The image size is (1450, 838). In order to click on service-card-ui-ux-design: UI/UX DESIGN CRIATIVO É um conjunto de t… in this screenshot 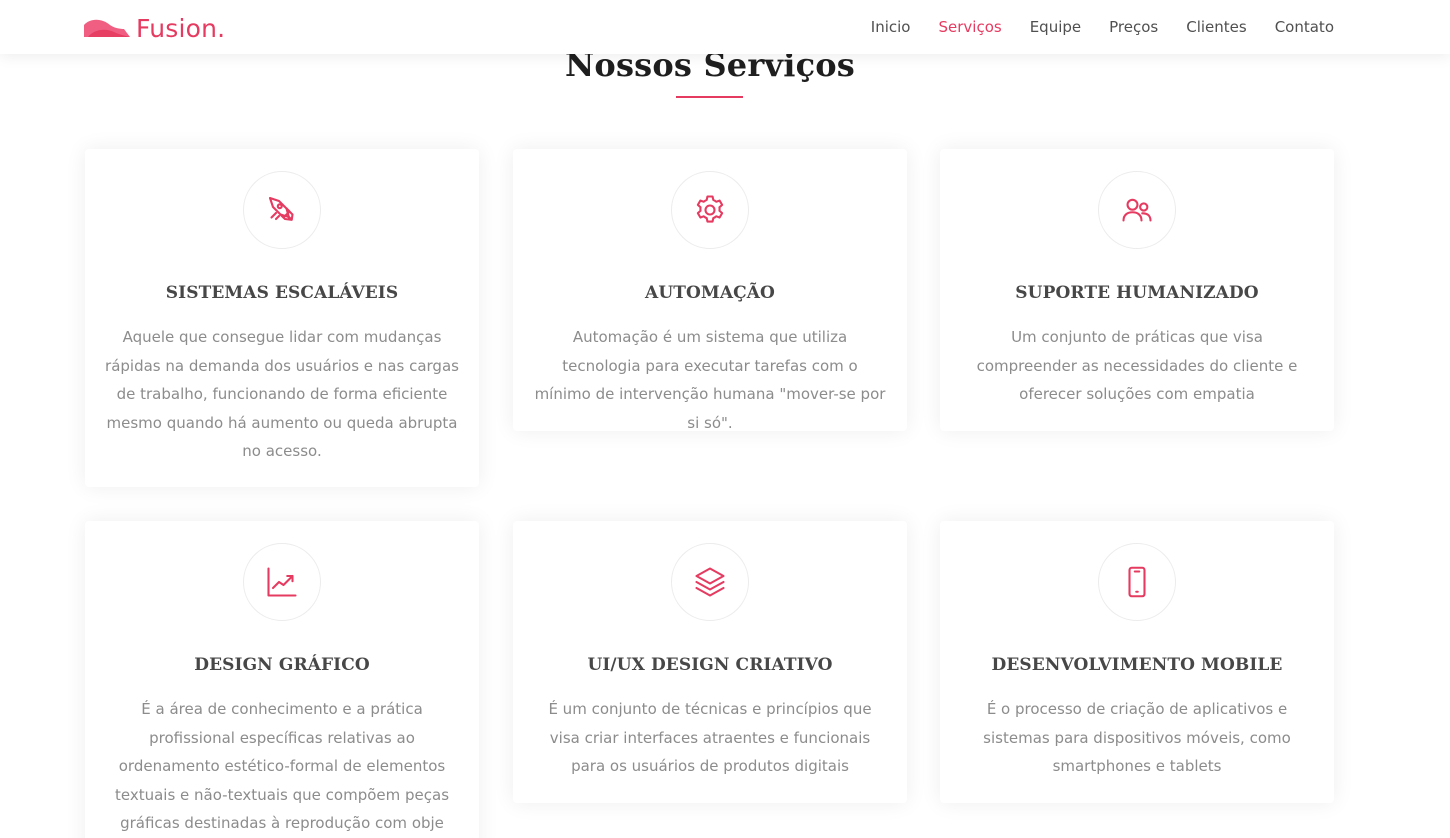, I will do `click(710, 662)`.